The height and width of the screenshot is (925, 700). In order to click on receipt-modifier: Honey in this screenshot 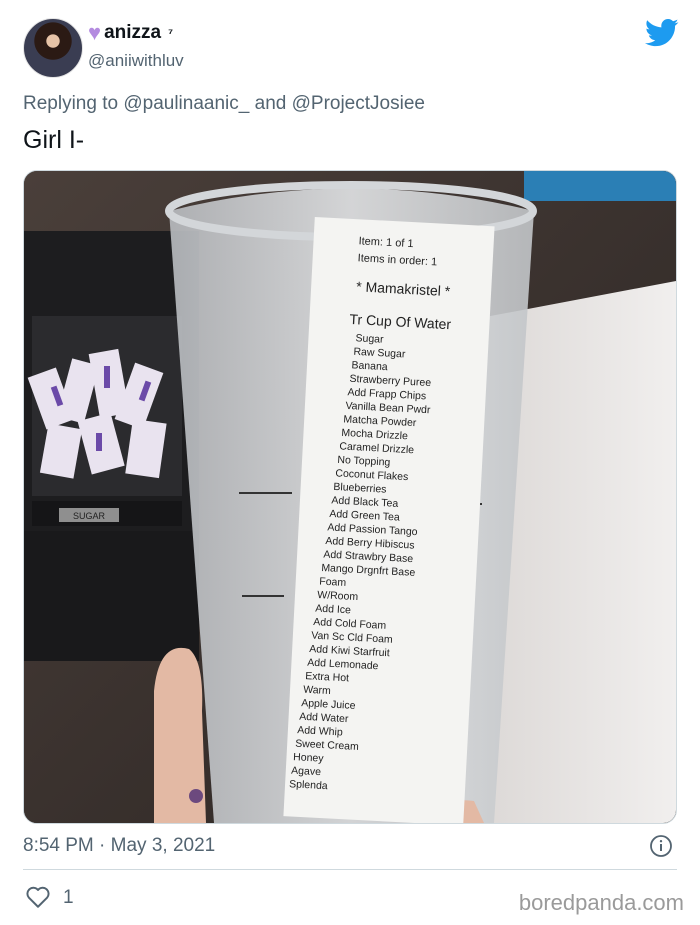, I will do `click(309, 758)`.